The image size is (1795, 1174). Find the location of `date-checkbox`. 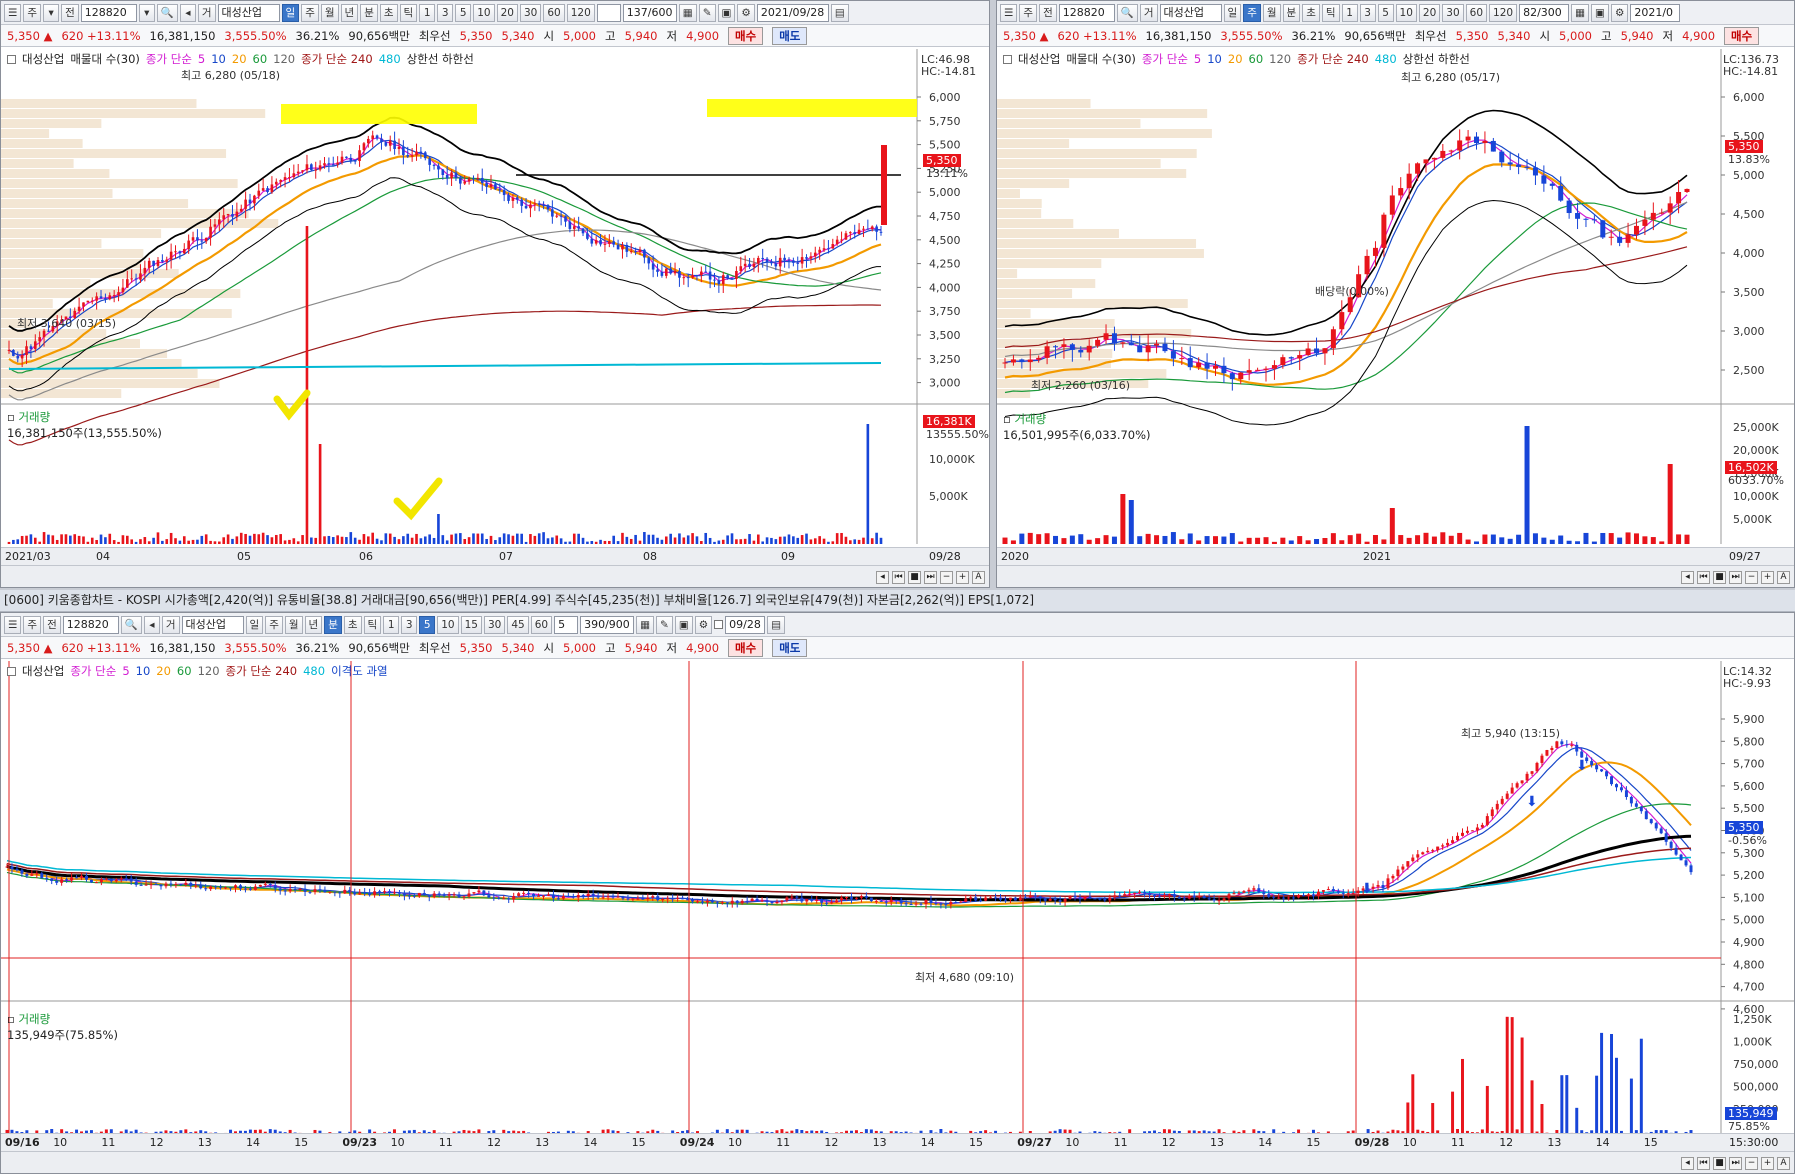

date-checkbox is located at coordinates (719, 624).